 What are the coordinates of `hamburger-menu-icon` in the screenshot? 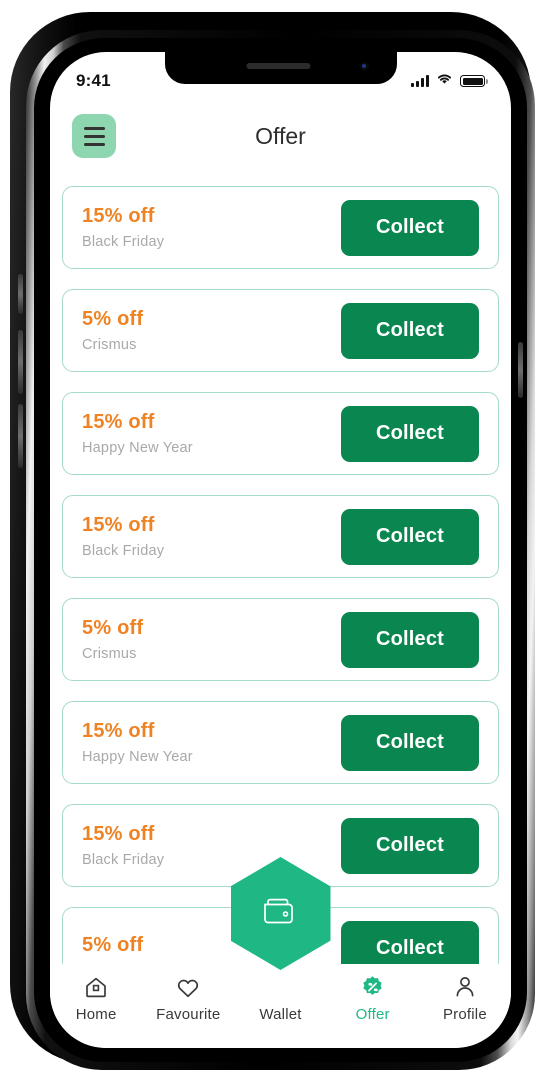 It's located at (94, 136).